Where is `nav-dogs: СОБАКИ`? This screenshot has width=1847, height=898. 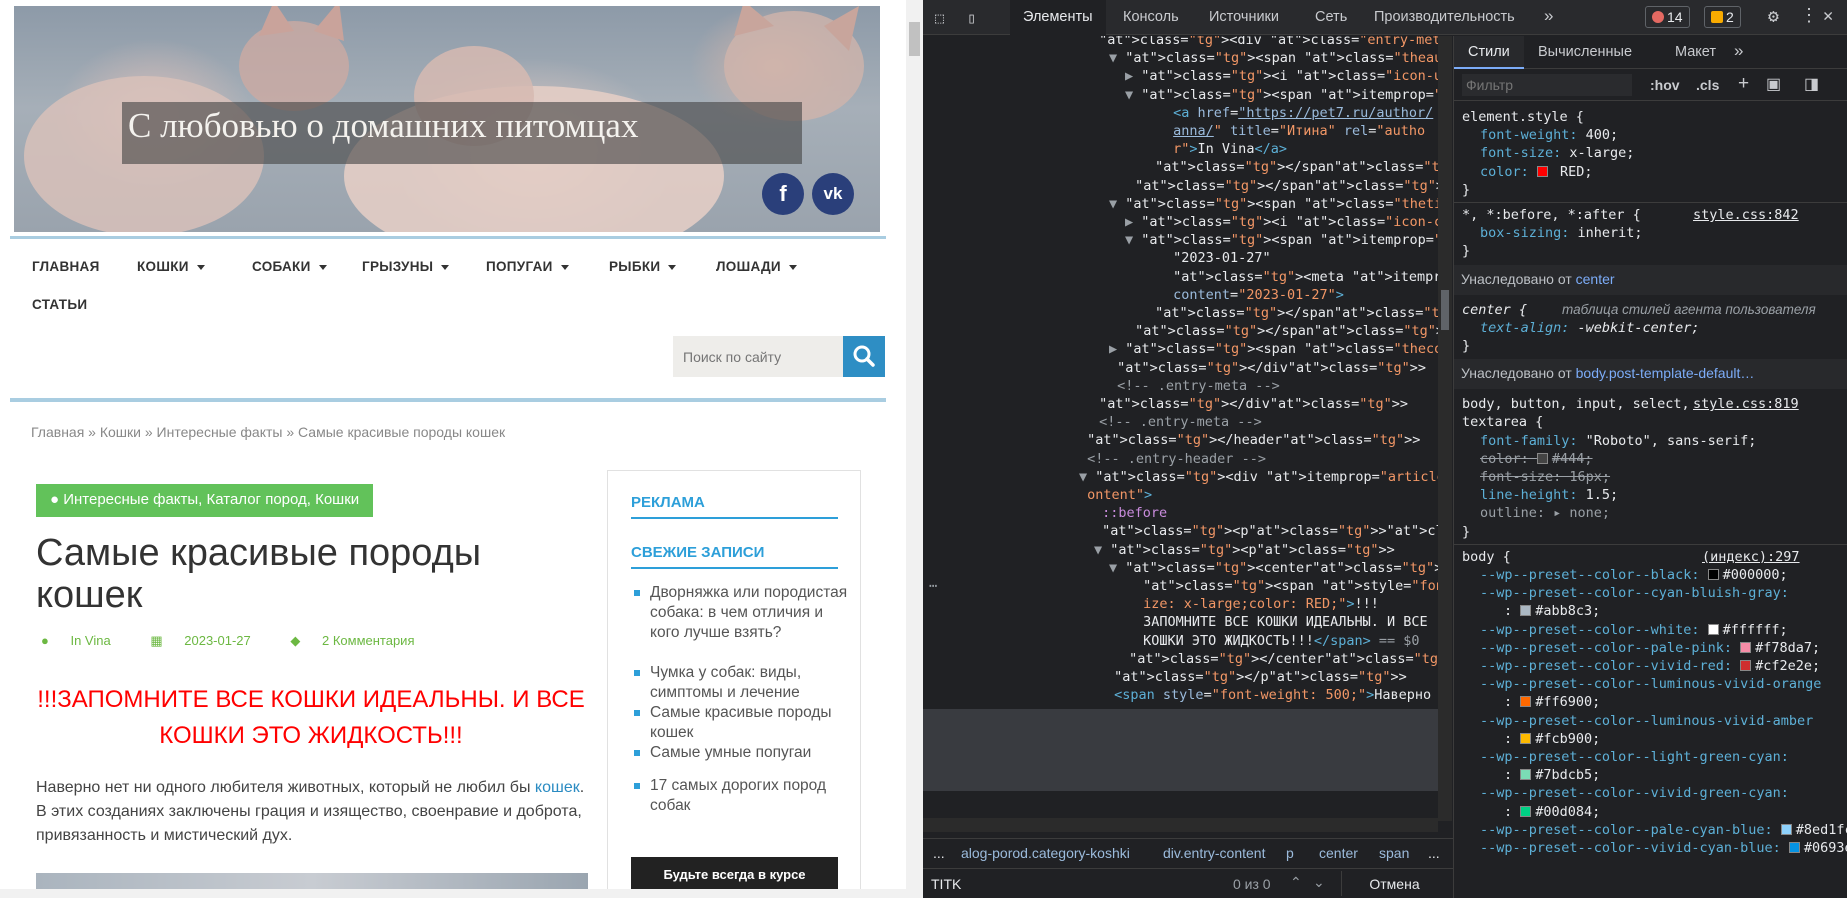 nav-dogs: СОБАКИ is located at coordinates (289, 266).